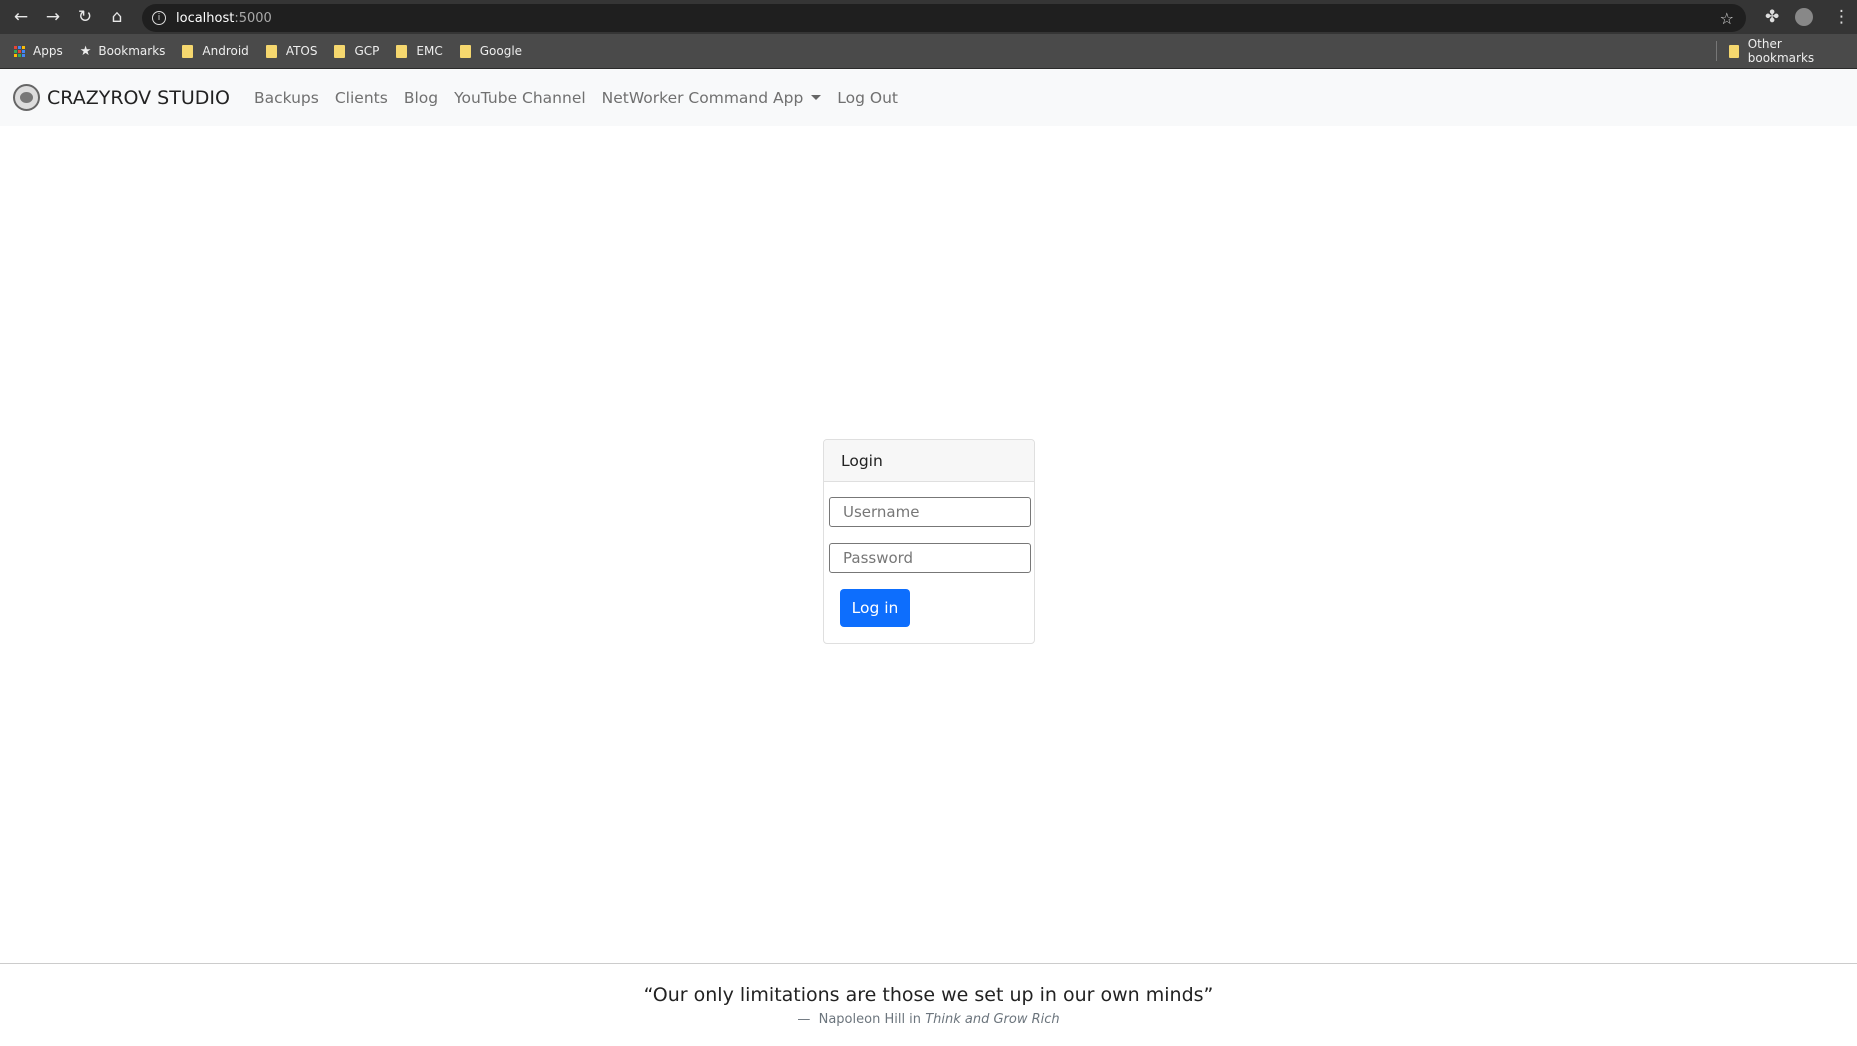  Describe the element at coordinates (804, 1019) in the screenshot. I see `dash: —` at that location.